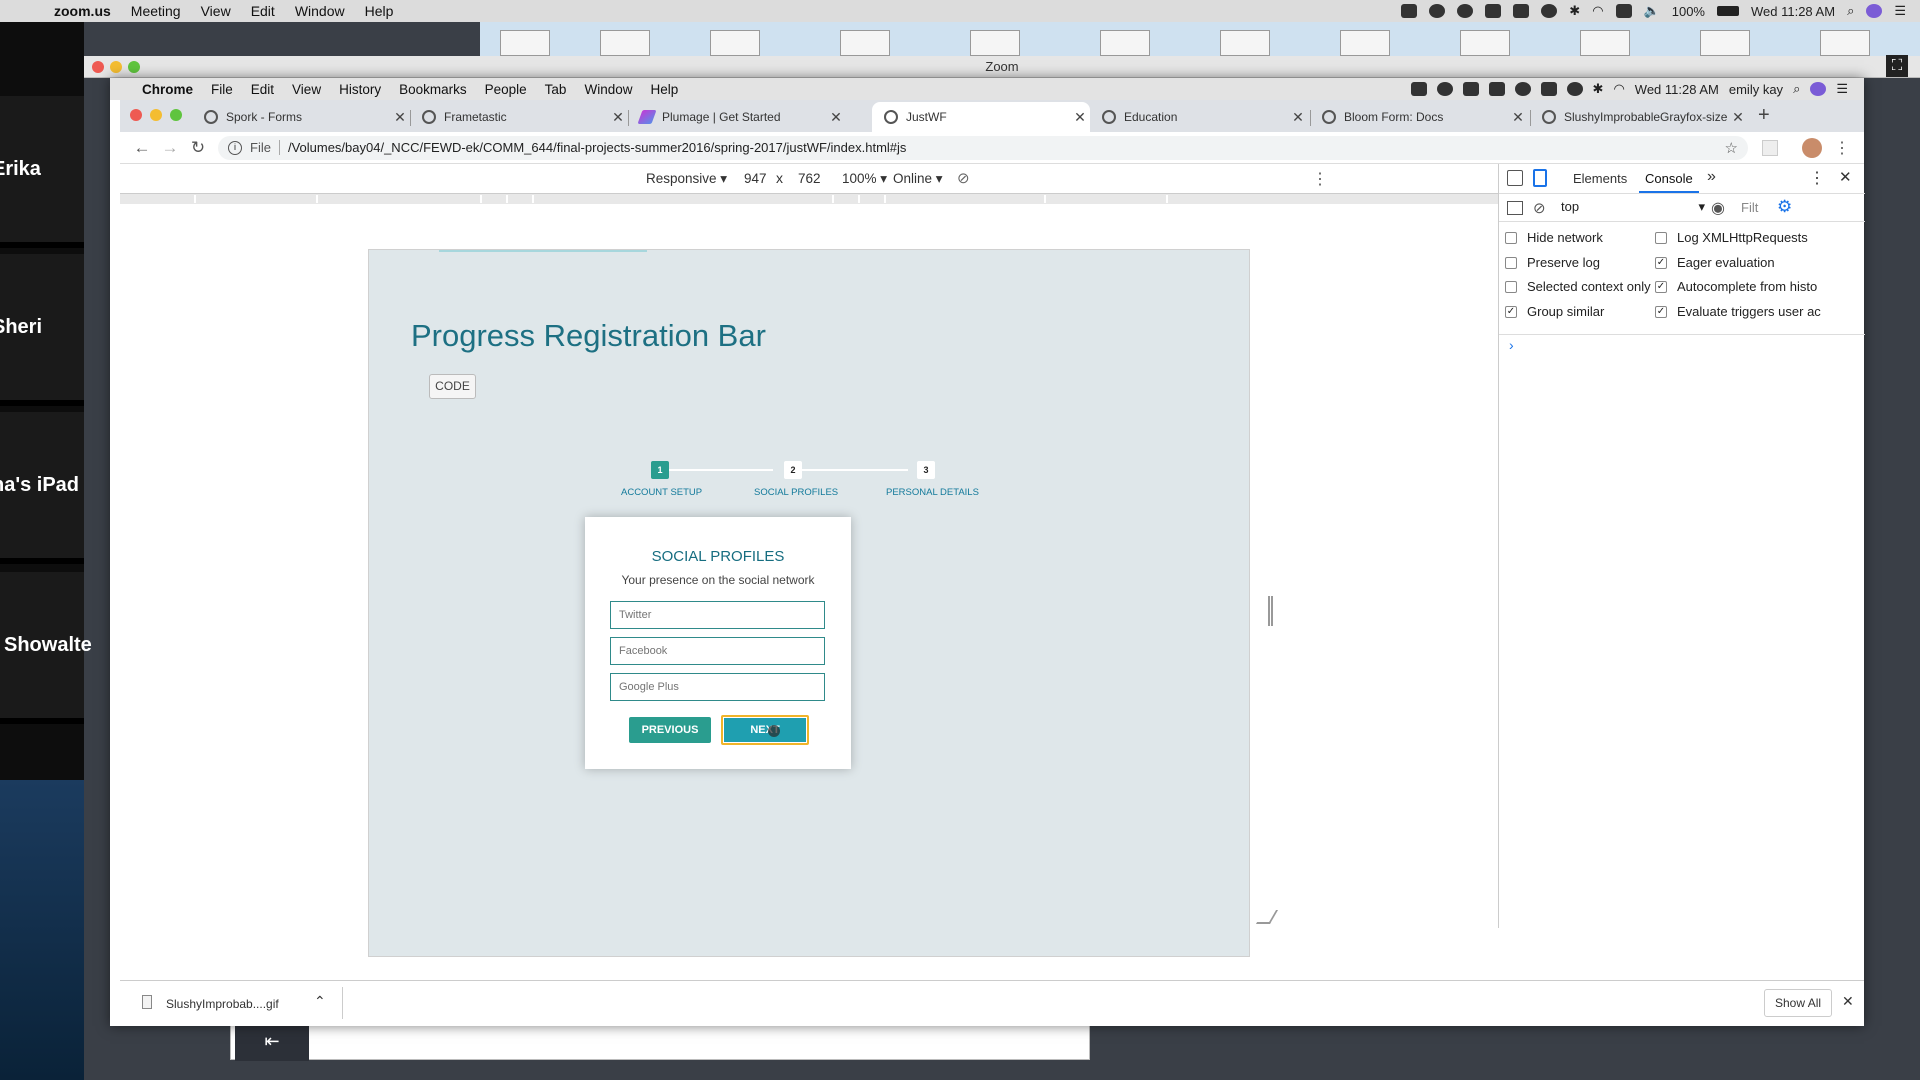 The height and width of the screenshot is (1080, 1920). Describe the element at coordinates (42, 330) in the screenshot. I see `participant-tile: Sheri` at that location.